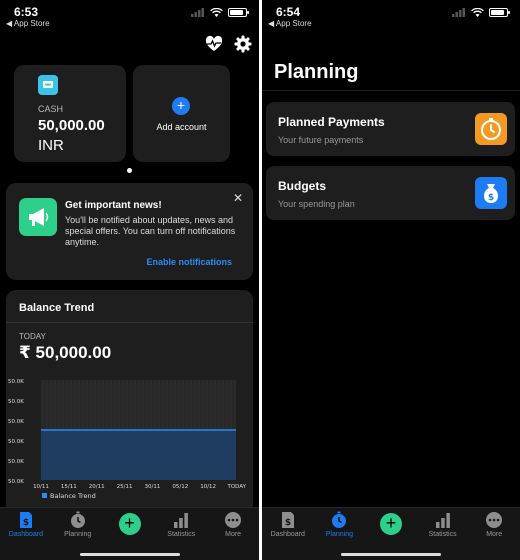  I want to click on budgets-card: Budgets Your spending plan $, so click(390, 193).